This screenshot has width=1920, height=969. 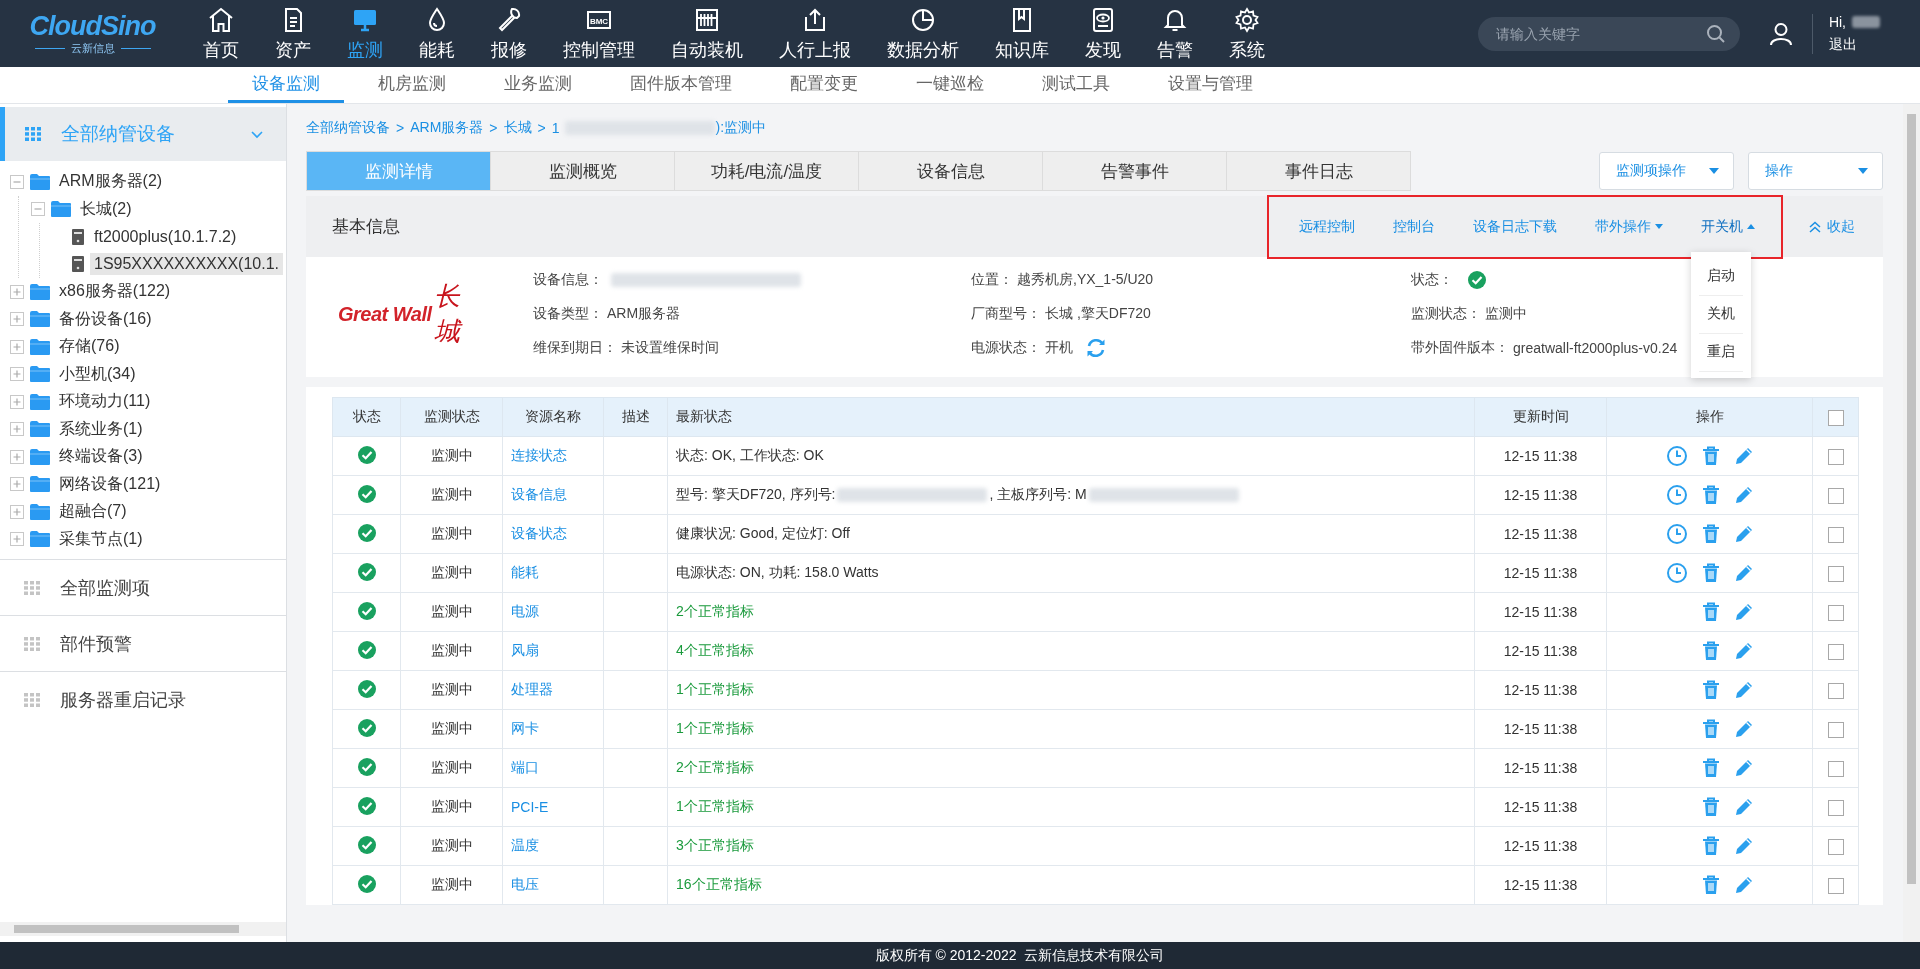 I want to click on resource-link: 能耗, so click(x=525, y=572).